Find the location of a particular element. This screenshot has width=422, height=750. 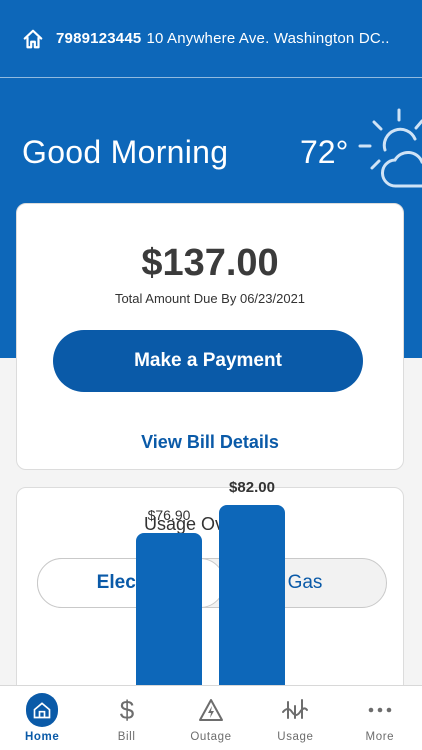

due-date-text: Total Amount Due By 06/23/2021 is located at coordinates (210, 298).